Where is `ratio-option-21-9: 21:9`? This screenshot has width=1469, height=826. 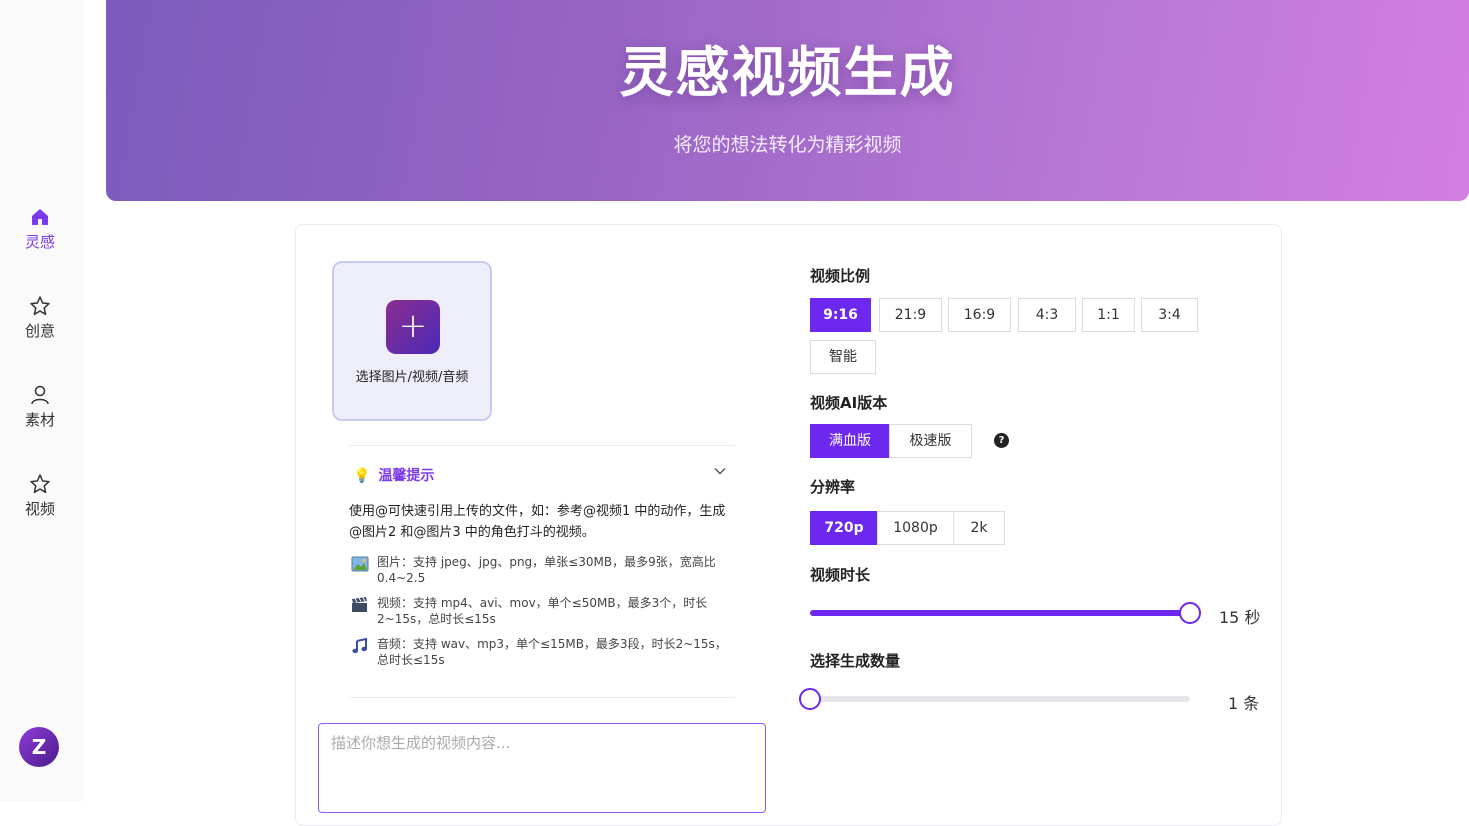 ratio-option-21-9: 21:9 is located at coordinates (910, 315).